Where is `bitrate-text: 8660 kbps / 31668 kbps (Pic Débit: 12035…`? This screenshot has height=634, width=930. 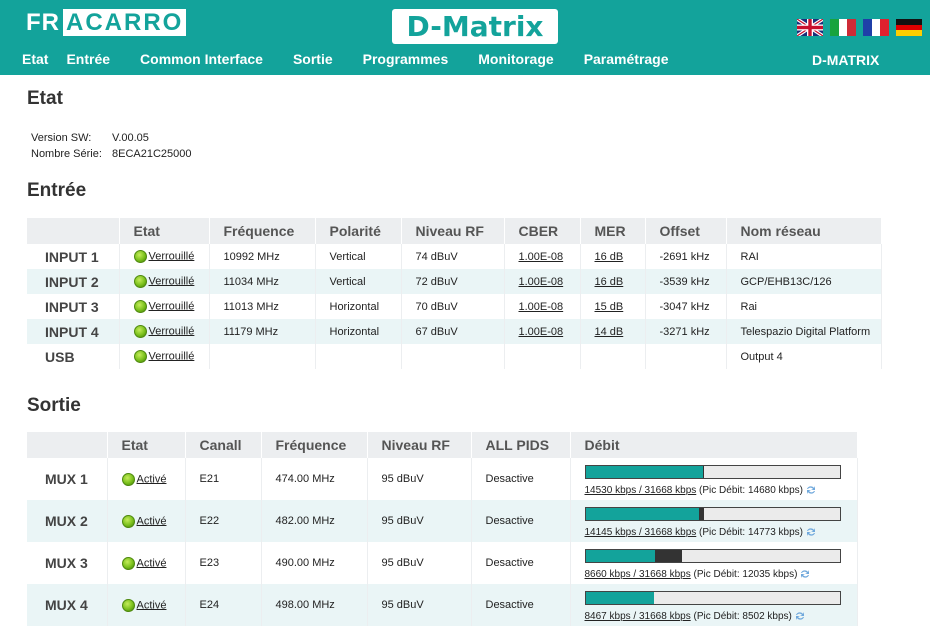 bitrate-text: 8660 kbps / 31668 kbps (Pic Débit: 12035… is located at coordinates (721, 574).